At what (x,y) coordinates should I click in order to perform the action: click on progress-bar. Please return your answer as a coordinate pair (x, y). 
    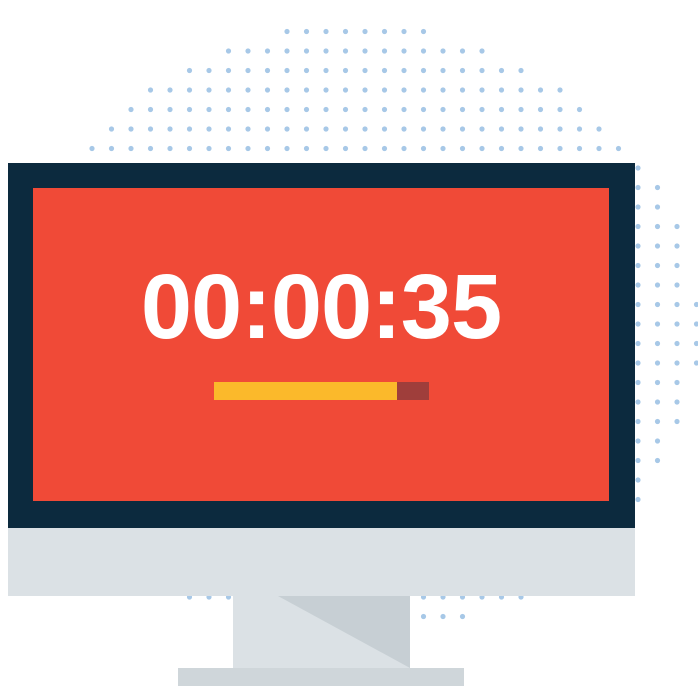
    Looking at the image, I should click on (321, 391).